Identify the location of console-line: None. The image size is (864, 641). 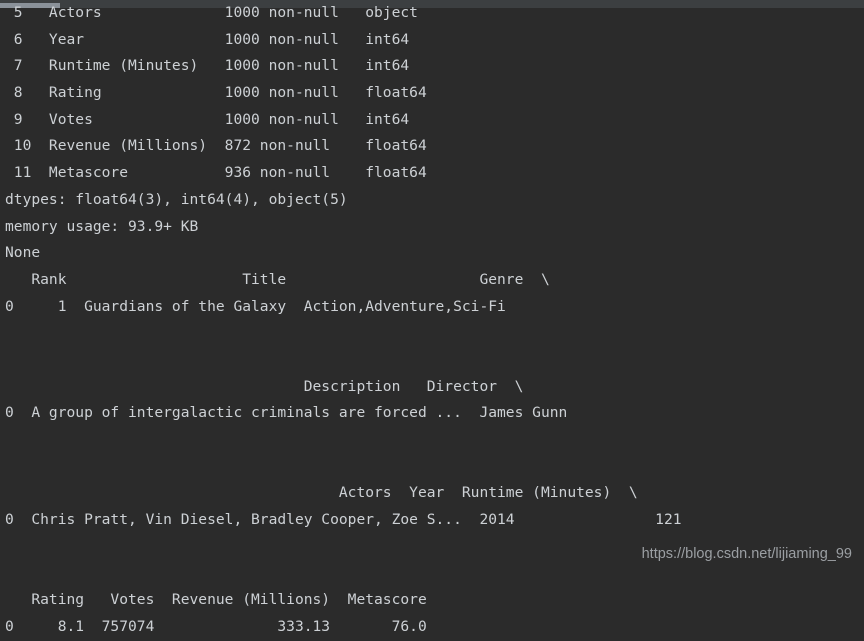
(23, 253).